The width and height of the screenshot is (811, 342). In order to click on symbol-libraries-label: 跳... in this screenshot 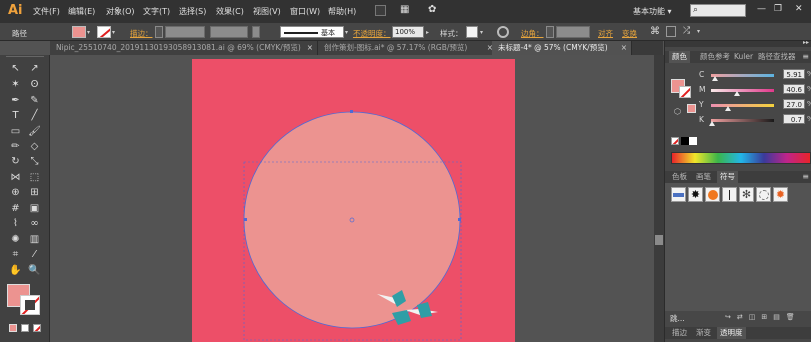, I will do `click(677, 318)`.